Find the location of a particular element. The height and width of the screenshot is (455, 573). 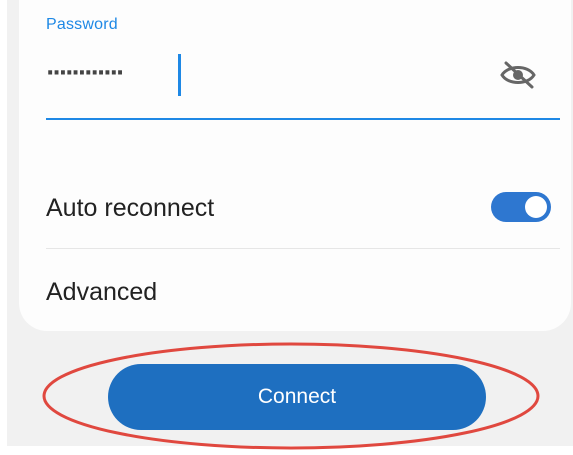

password-input: ············ is located at coordinates (85, 74).